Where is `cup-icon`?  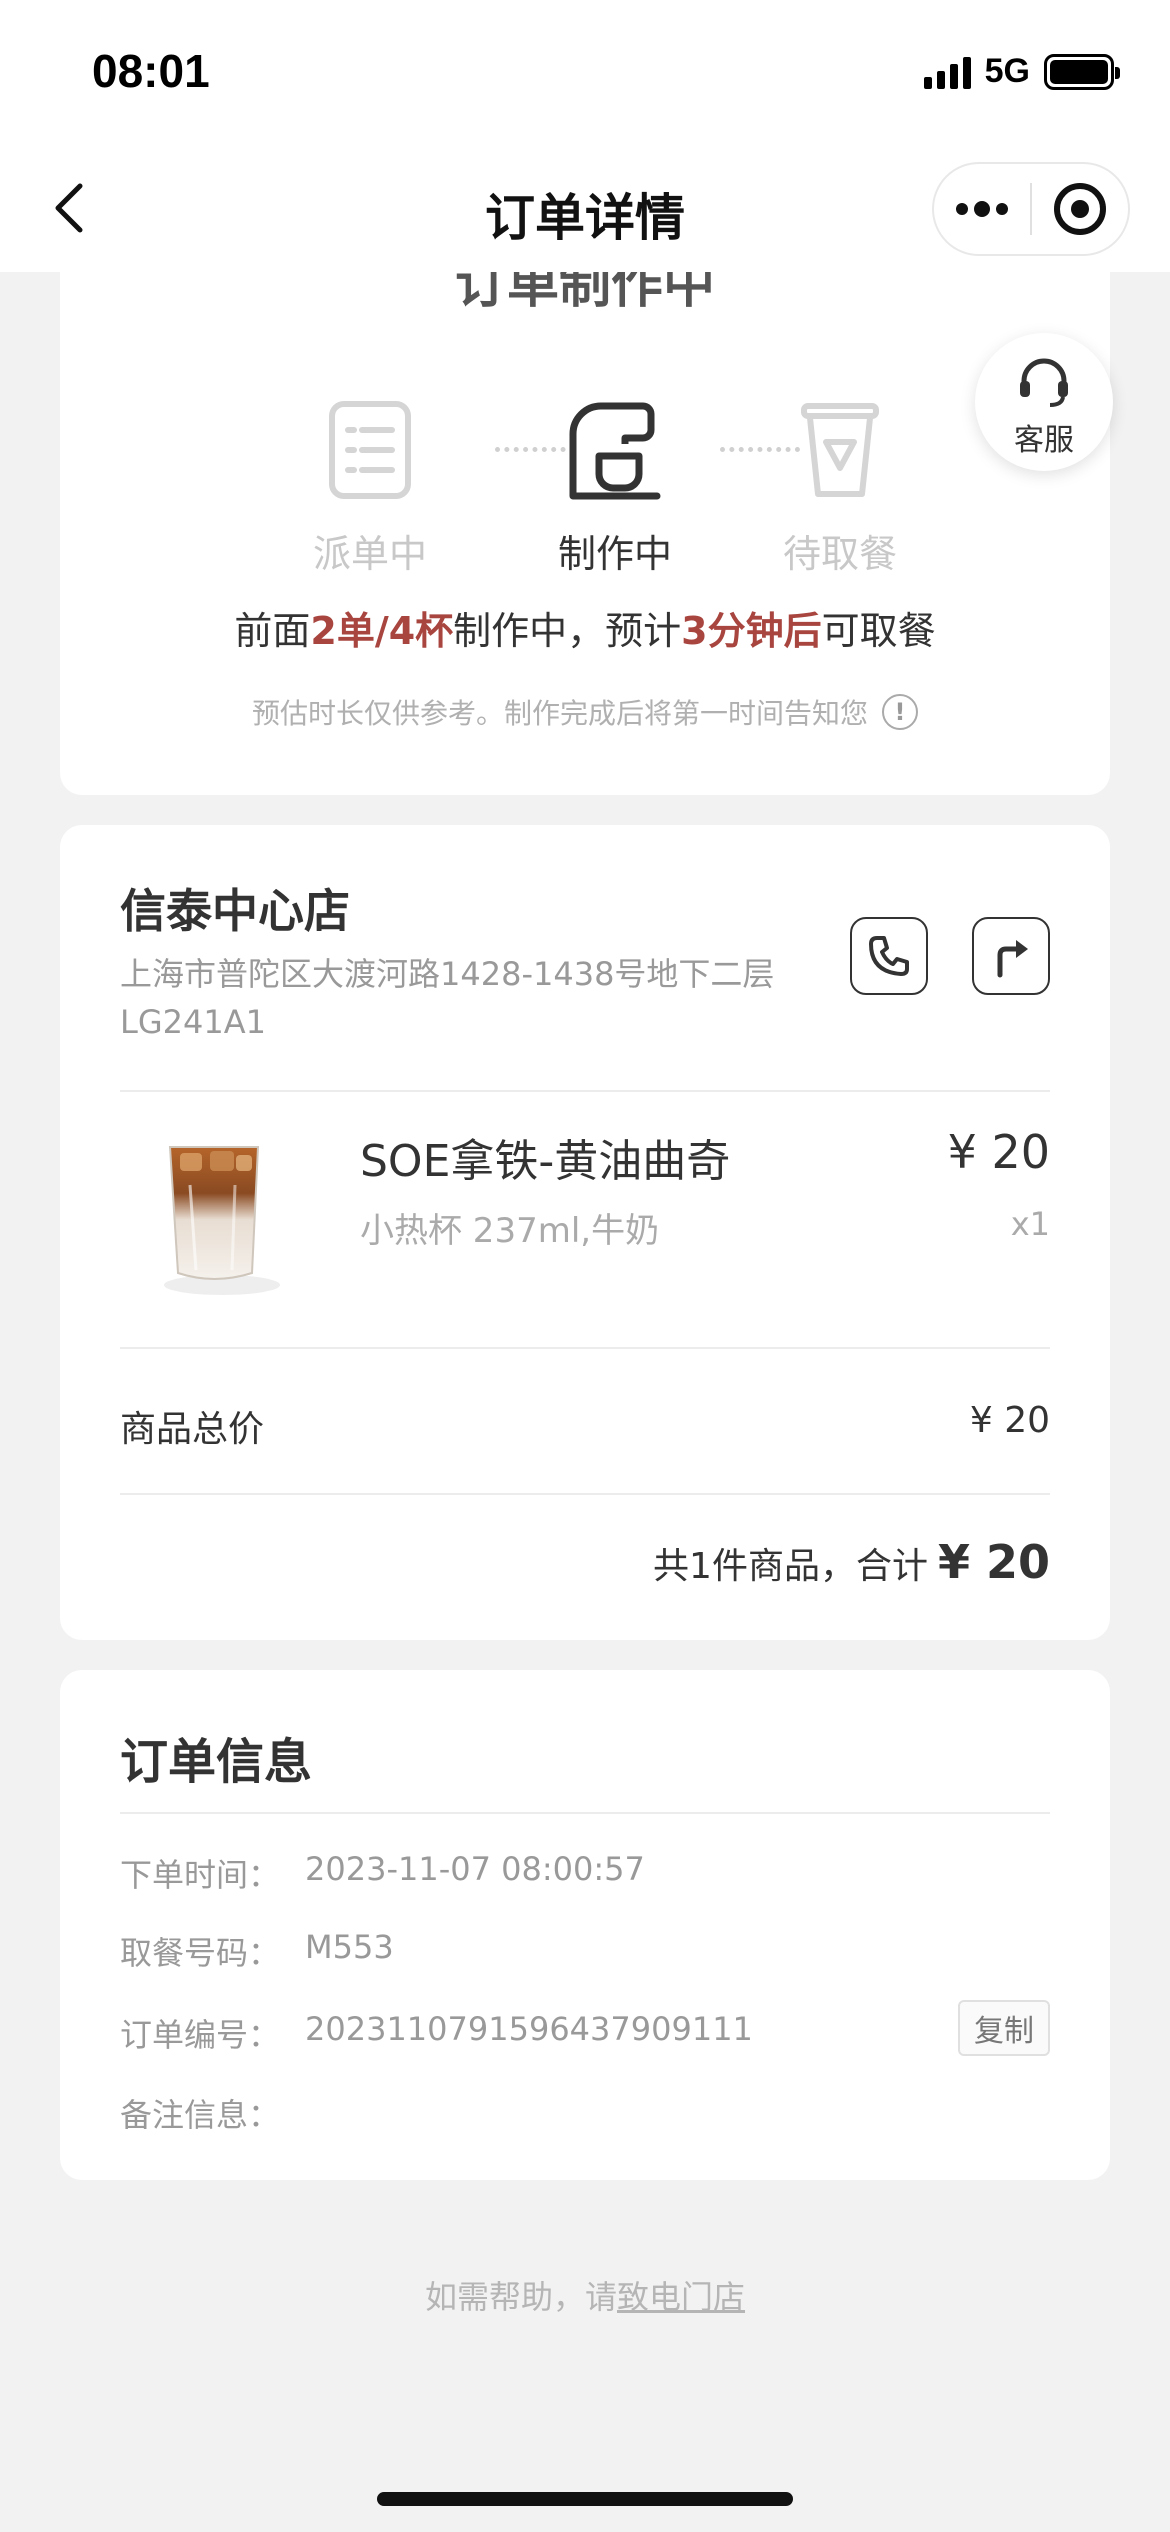
cup-icon is located at coordinates (840, 450).